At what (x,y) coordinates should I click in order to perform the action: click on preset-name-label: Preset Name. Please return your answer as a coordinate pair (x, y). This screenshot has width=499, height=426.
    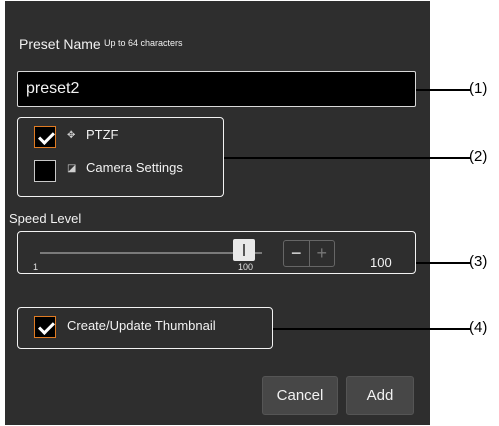
    Looking at the image, I should click on (60, 44).